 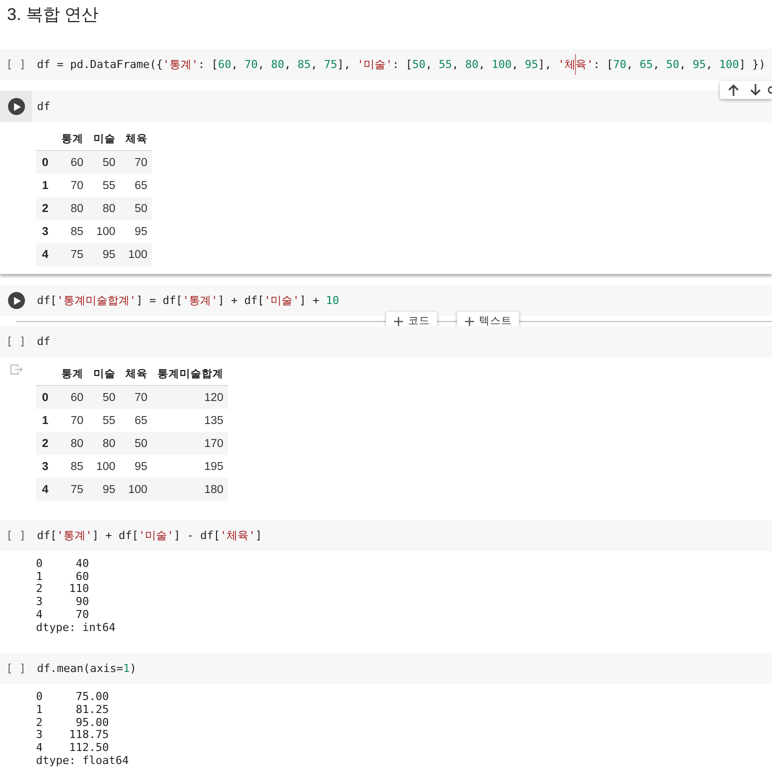 I want to click on output-line: 1 81.25, so click(x=73, y=710).